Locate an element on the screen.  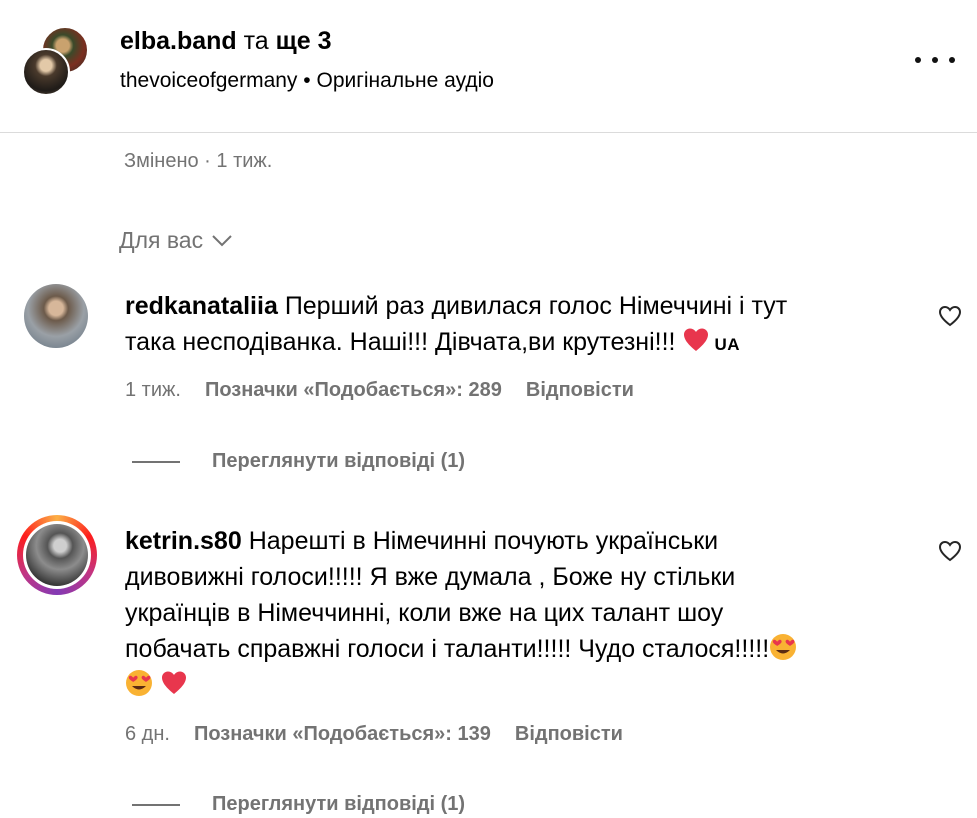
comment-filter-dropdown: Для вас is located at coordinates (176, 240).